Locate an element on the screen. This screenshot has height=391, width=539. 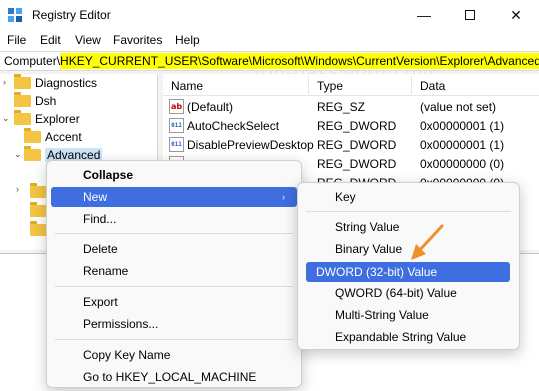
menu-edit: Edit is located at coordinates (50, 40).